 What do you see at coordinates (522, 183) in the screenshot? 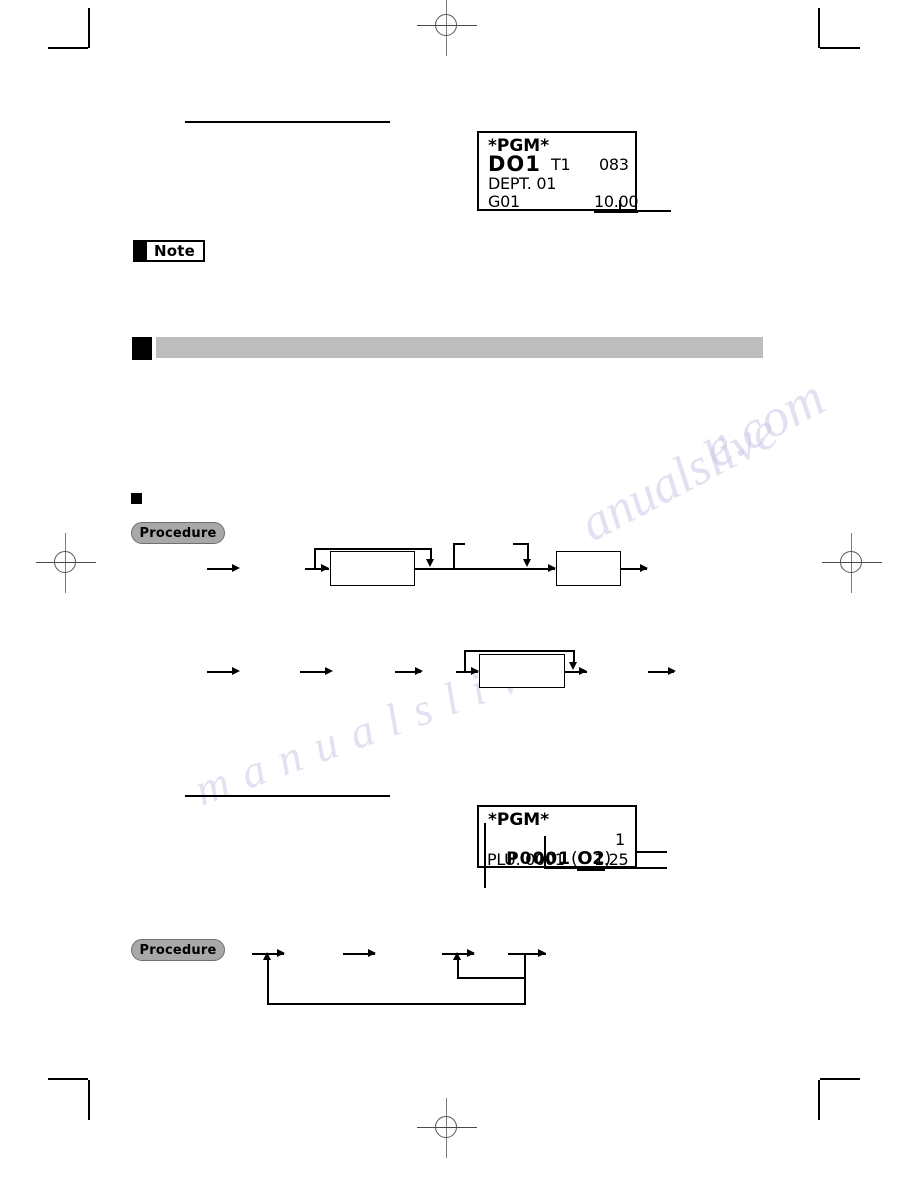
I see `display-one-dept: DEPT. 01` at bounding box center [522, 183].